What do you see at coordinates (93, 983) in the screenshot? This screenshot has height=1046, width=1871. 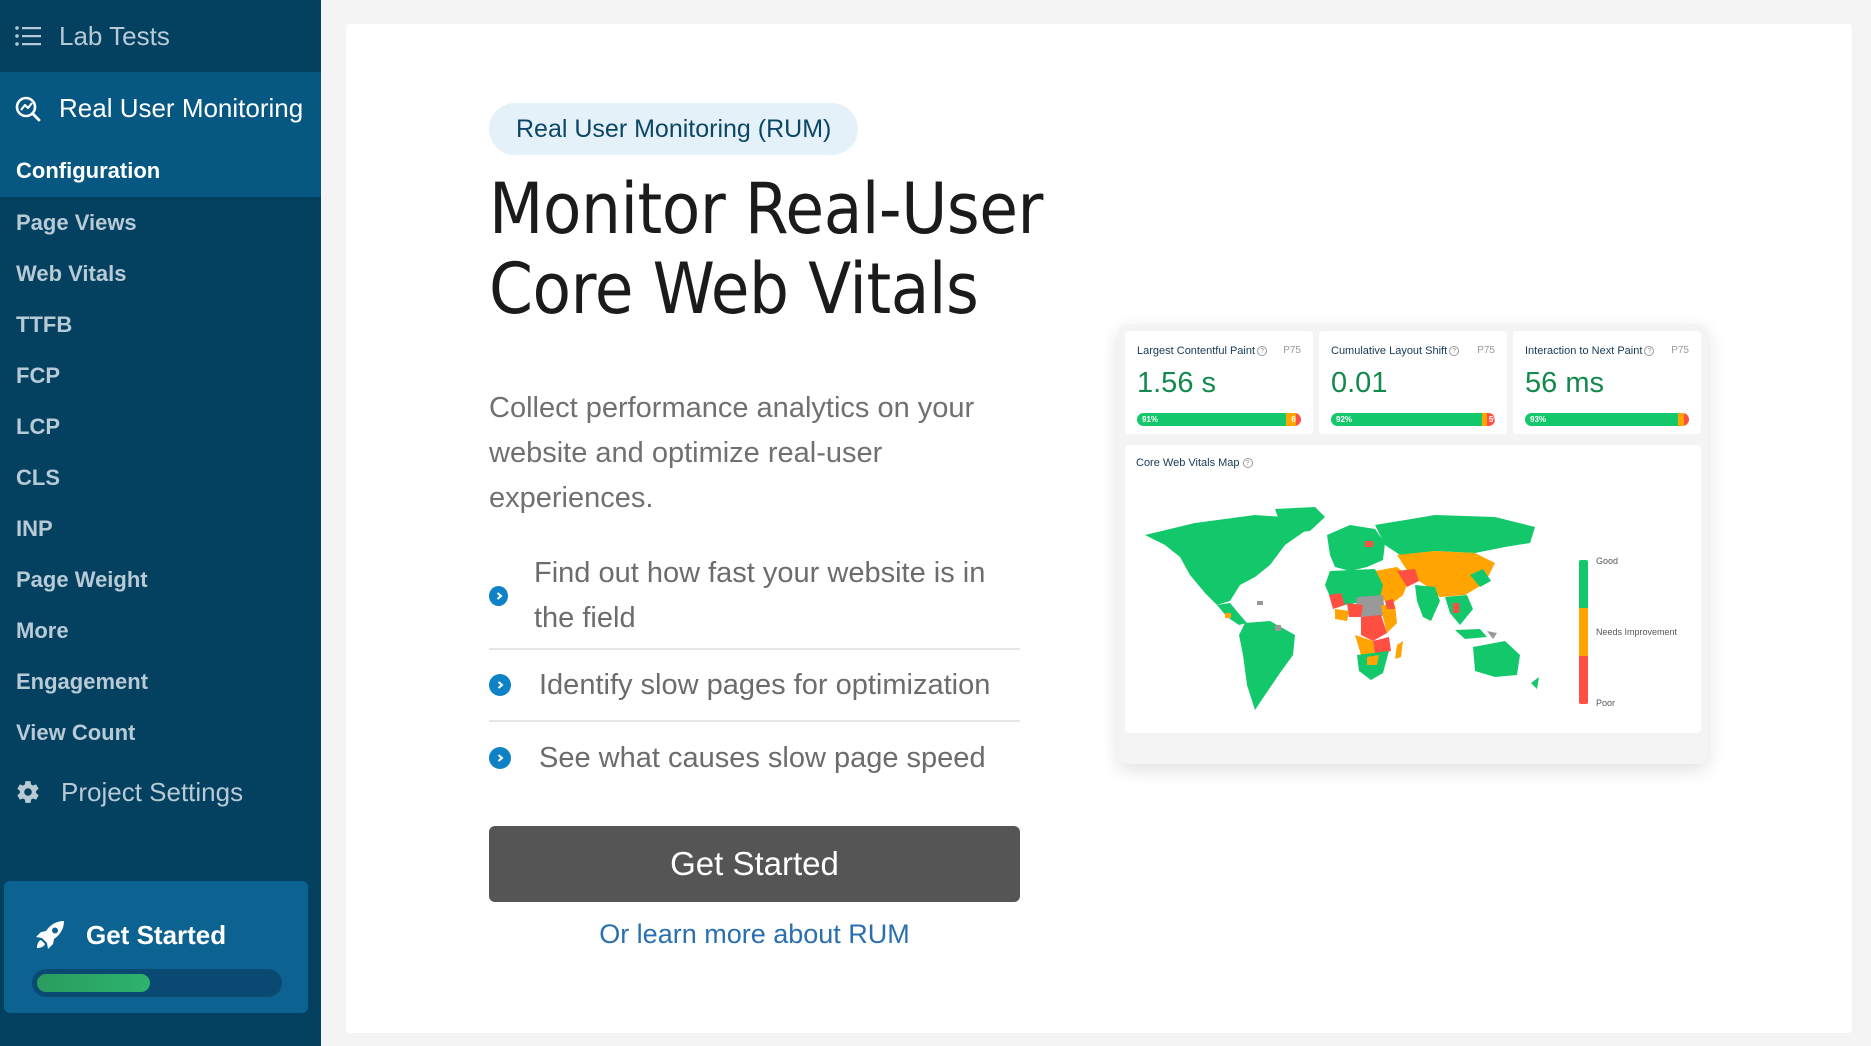 I see `get-started-progress-fill` at bounding box center [93, 983].